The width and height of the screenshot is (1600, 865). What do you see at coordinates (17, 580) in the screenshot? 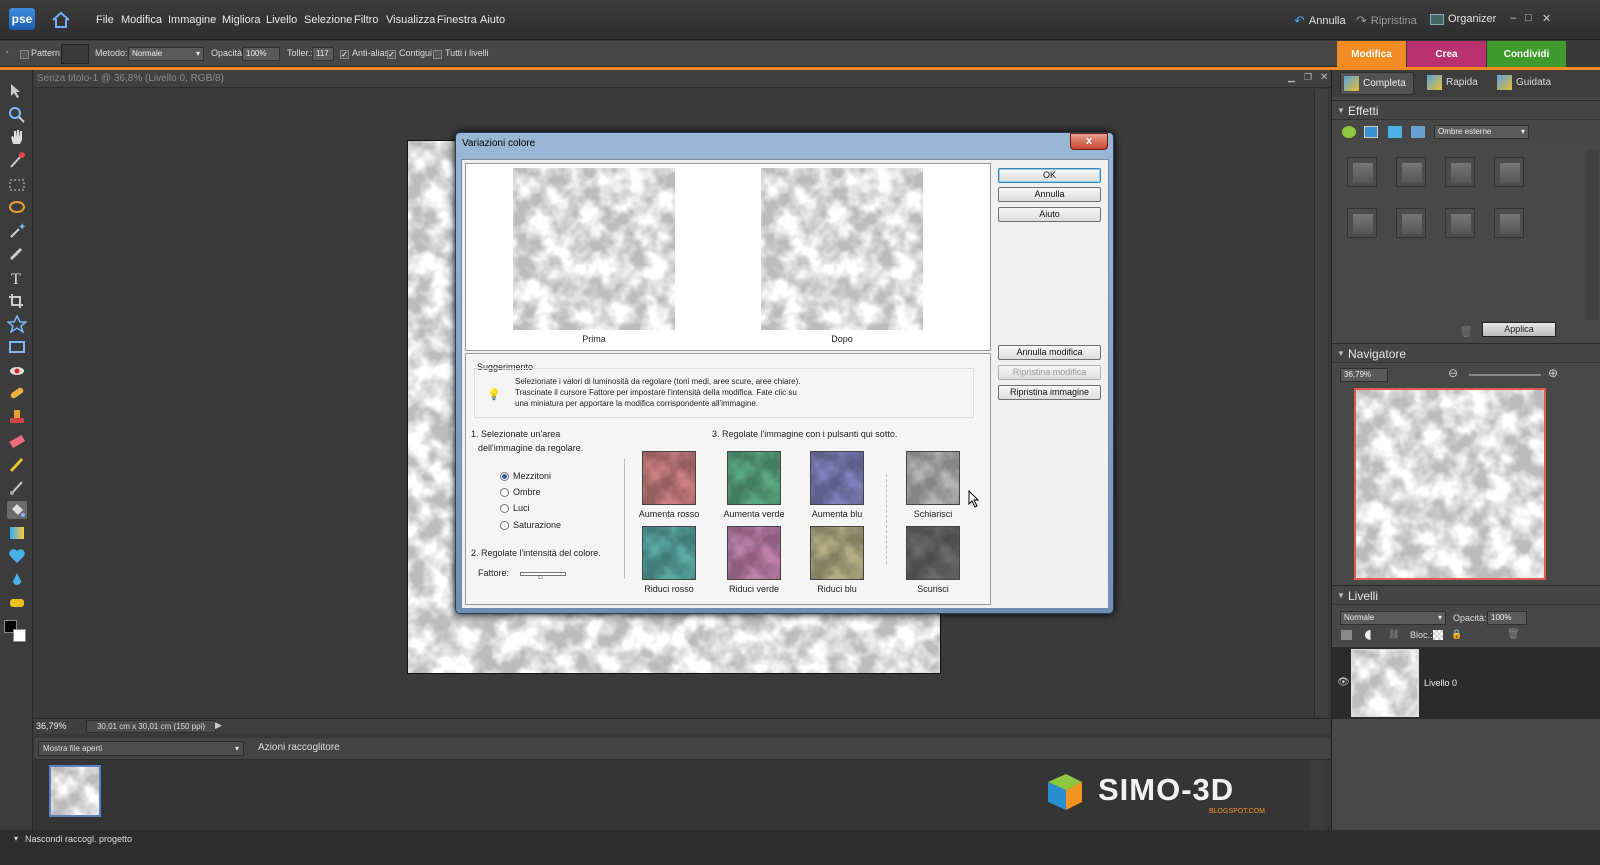
I see `blur-tool-icon` at bounding box center [17, 580].